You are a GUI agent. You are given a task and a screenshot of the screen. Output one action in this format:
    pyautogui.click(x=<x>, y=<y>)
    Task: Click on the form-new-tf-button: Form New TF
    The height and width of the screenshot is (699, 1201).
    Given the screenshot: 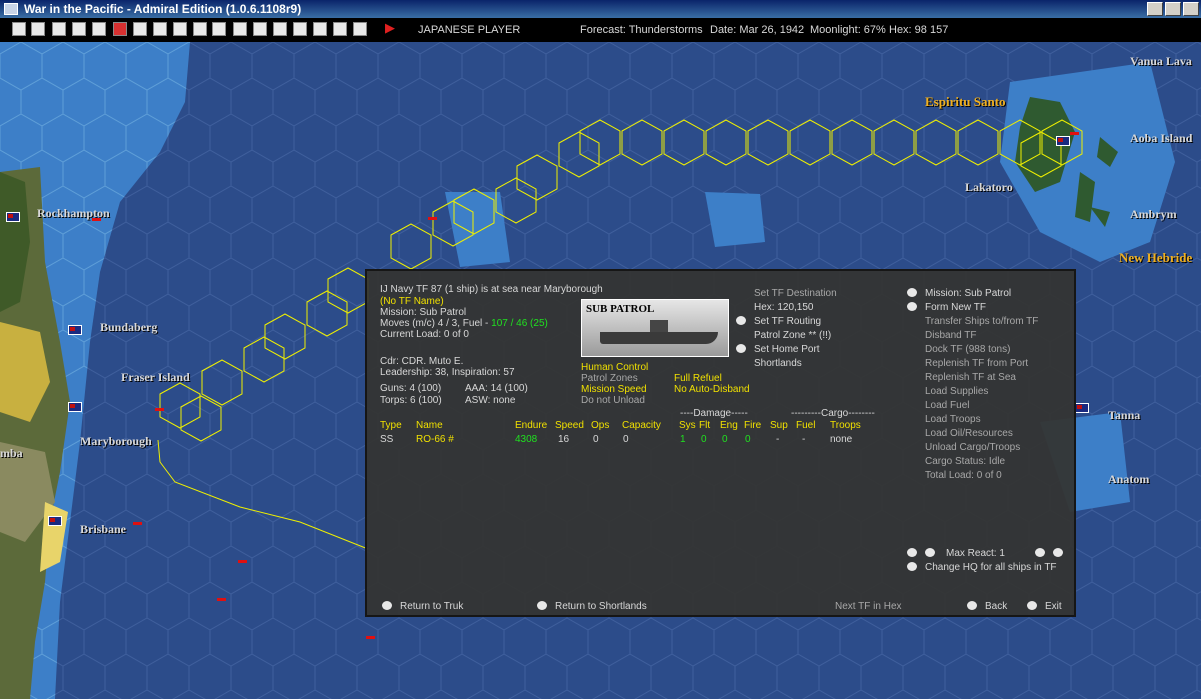 What is the action you would take?
    pyautogui.click(x=946, y=307)
    